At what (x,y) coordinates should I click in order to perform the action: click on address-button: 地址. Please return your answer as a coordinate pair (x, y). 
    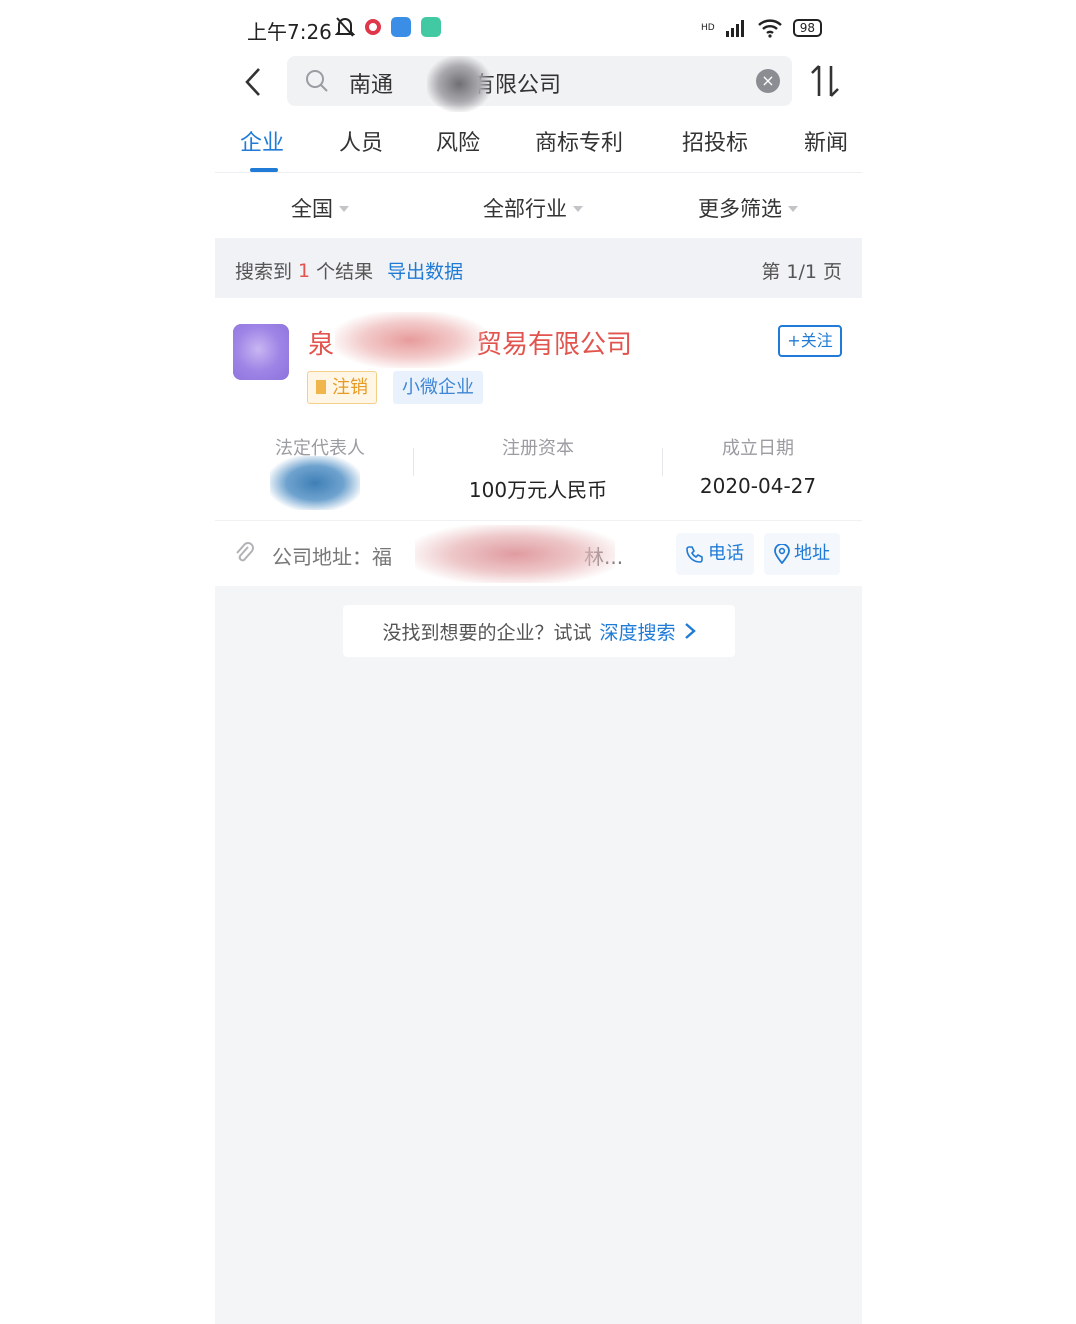
    Looking at the image, I should click on (802, 554).